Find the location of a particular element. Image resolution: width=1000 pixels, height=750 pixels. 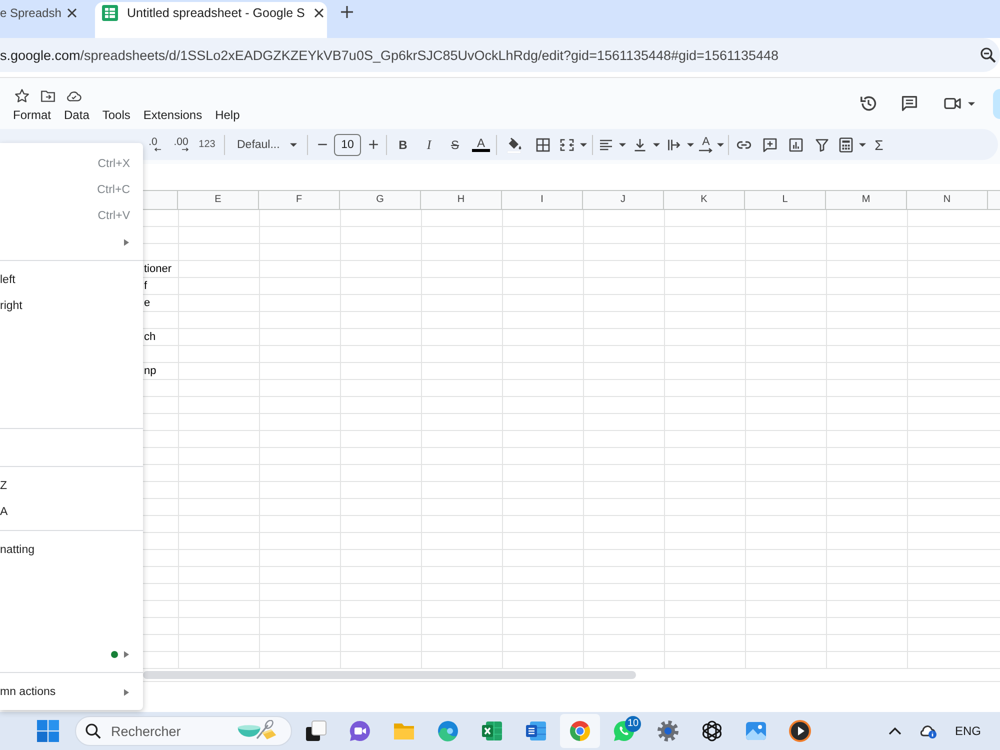

play-icon is located at coordinates (800, 731).